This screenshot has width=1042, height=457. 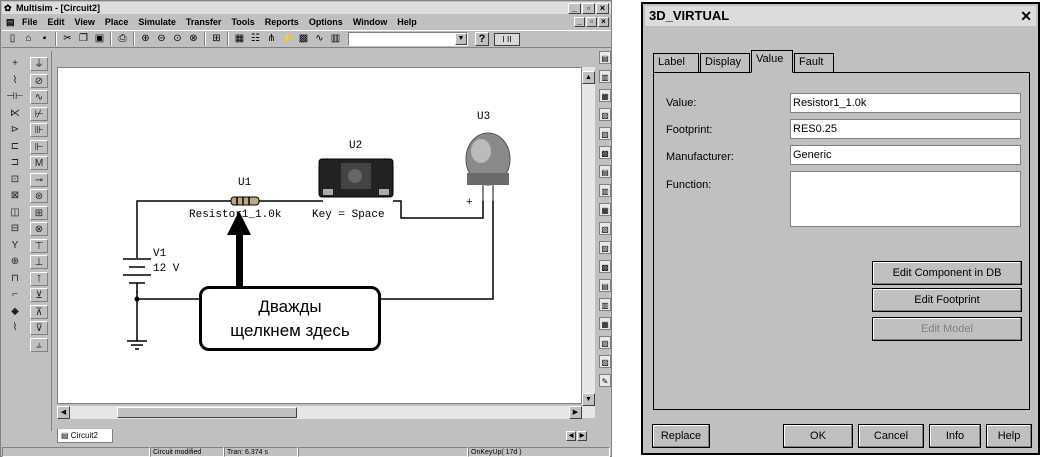 What do you see at coordinates (484, 117) in the screenshot?
I see `u3-ref-label: U3` at bounding box center [484, 117].